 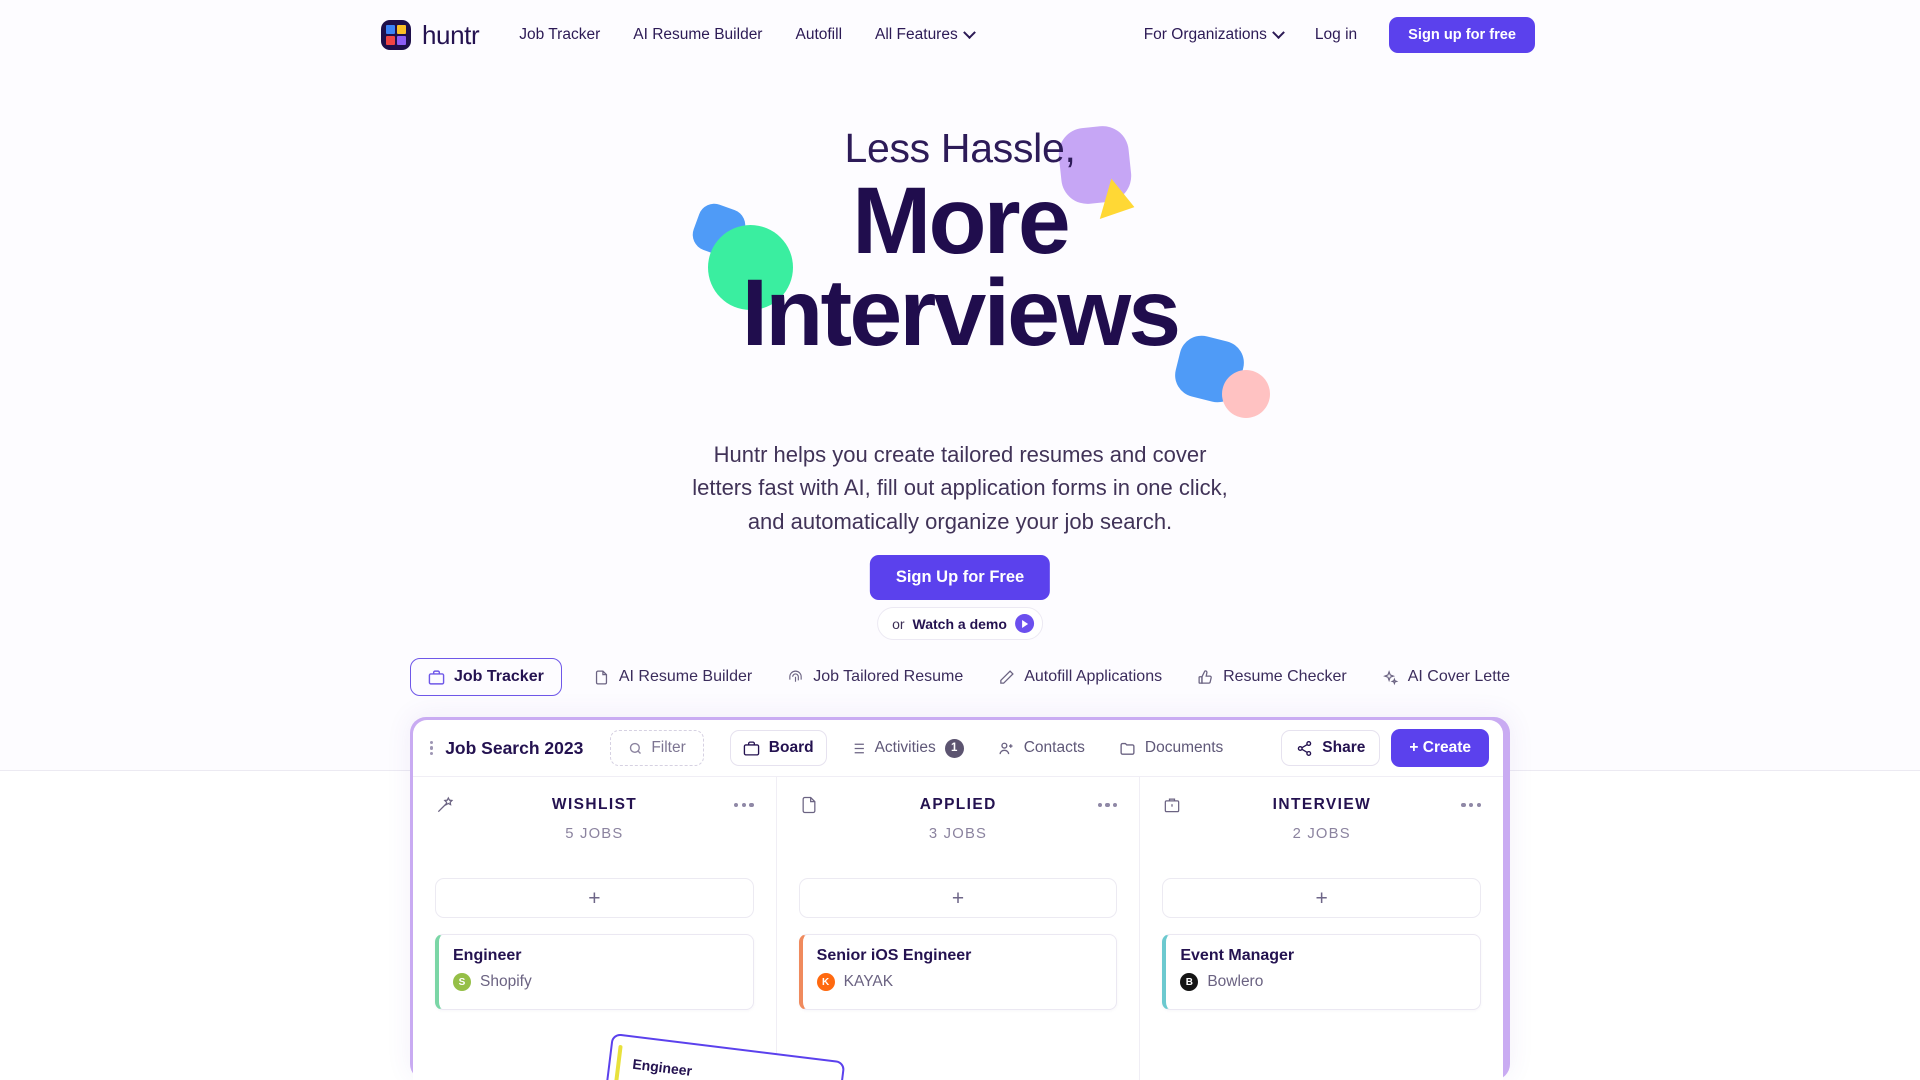 What do you see at coordinates (1321, 834) in the screenshot?
I see `column-job-count: 2 JOBS` at bounding box center [1321, 834].